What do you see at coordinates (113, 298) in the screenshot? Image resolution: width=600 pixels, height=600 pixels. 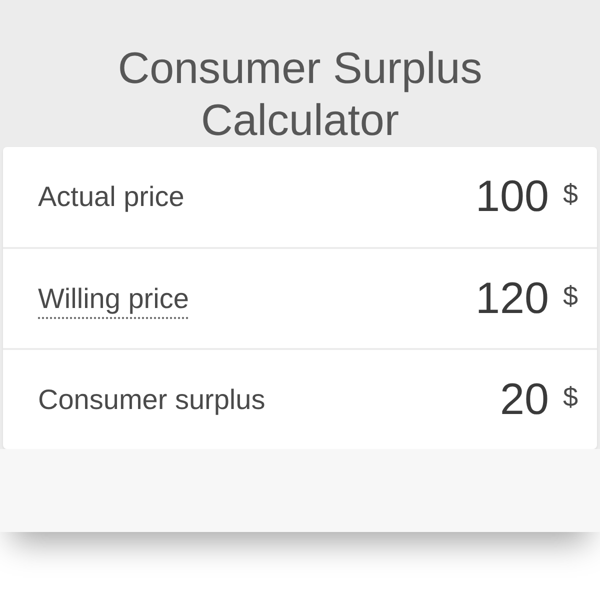 I see `field-label: Willing price` at bounding box center [113, 298].